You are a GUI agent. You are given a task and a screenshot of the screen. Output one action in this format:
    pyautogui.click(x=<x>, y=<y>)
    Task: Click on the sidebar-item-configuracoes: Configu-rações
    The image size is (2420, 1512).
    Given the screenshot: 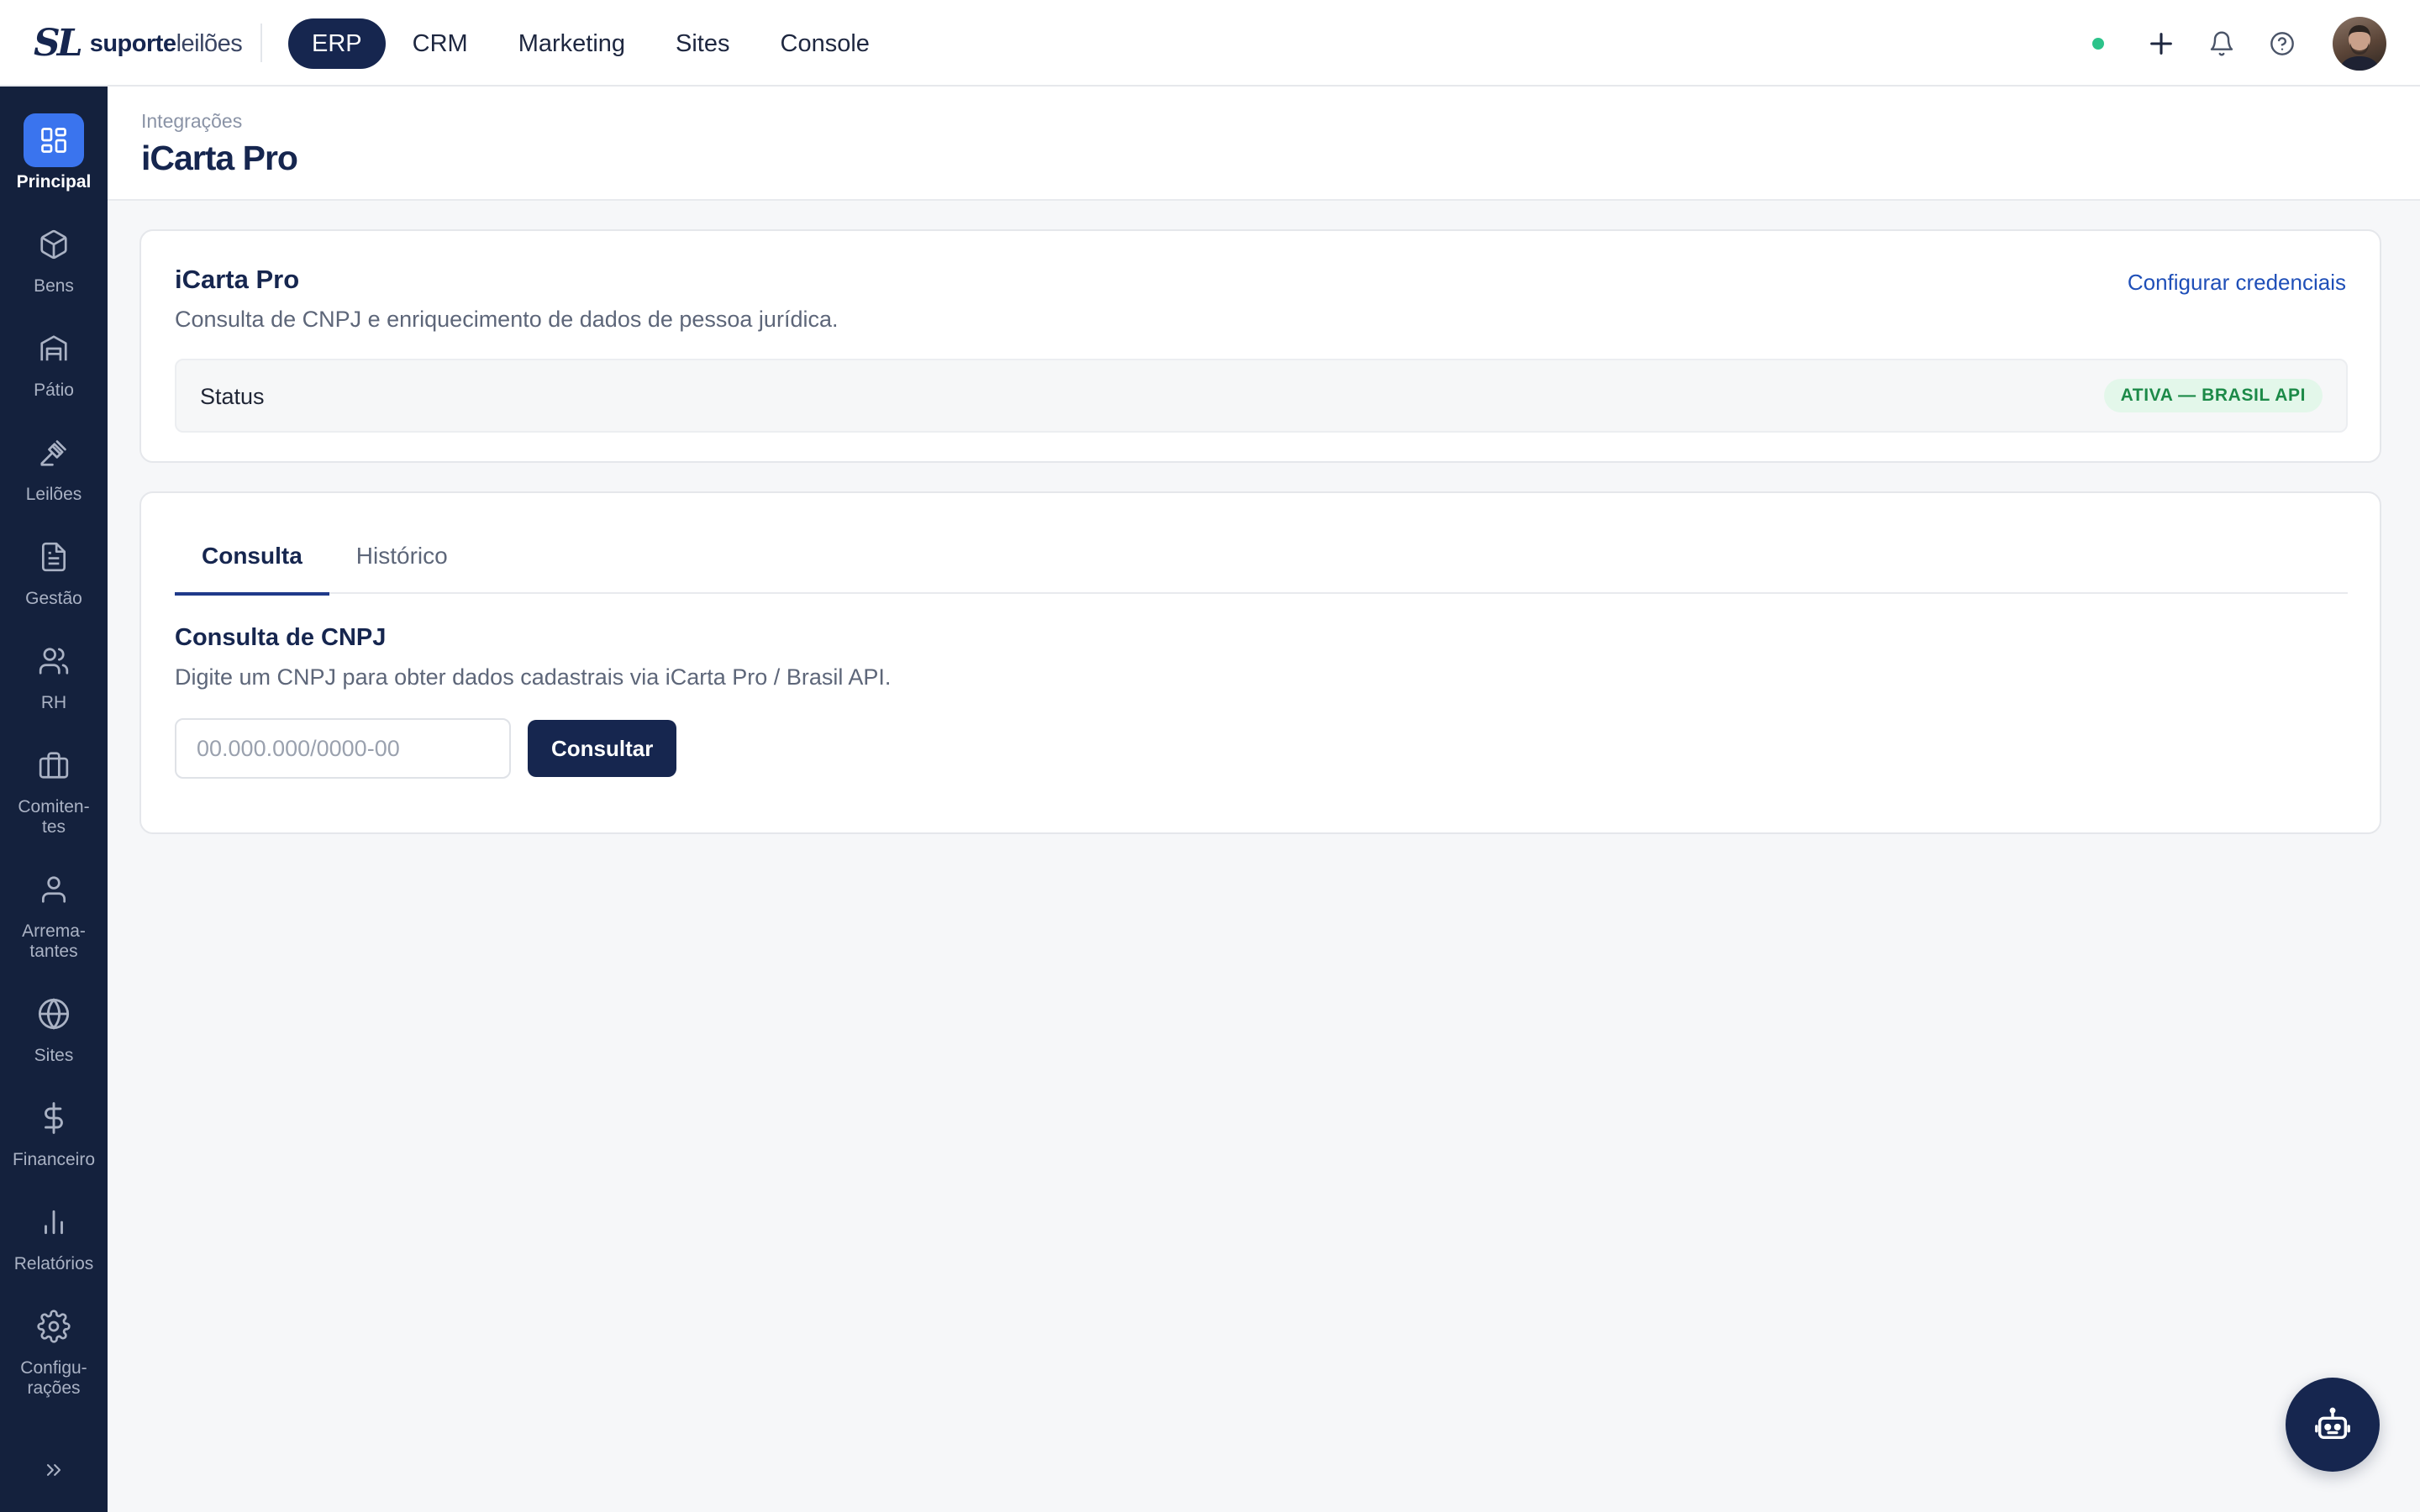 What is the action you would take?
    pyautogui.click(x=54, y=1349)
    